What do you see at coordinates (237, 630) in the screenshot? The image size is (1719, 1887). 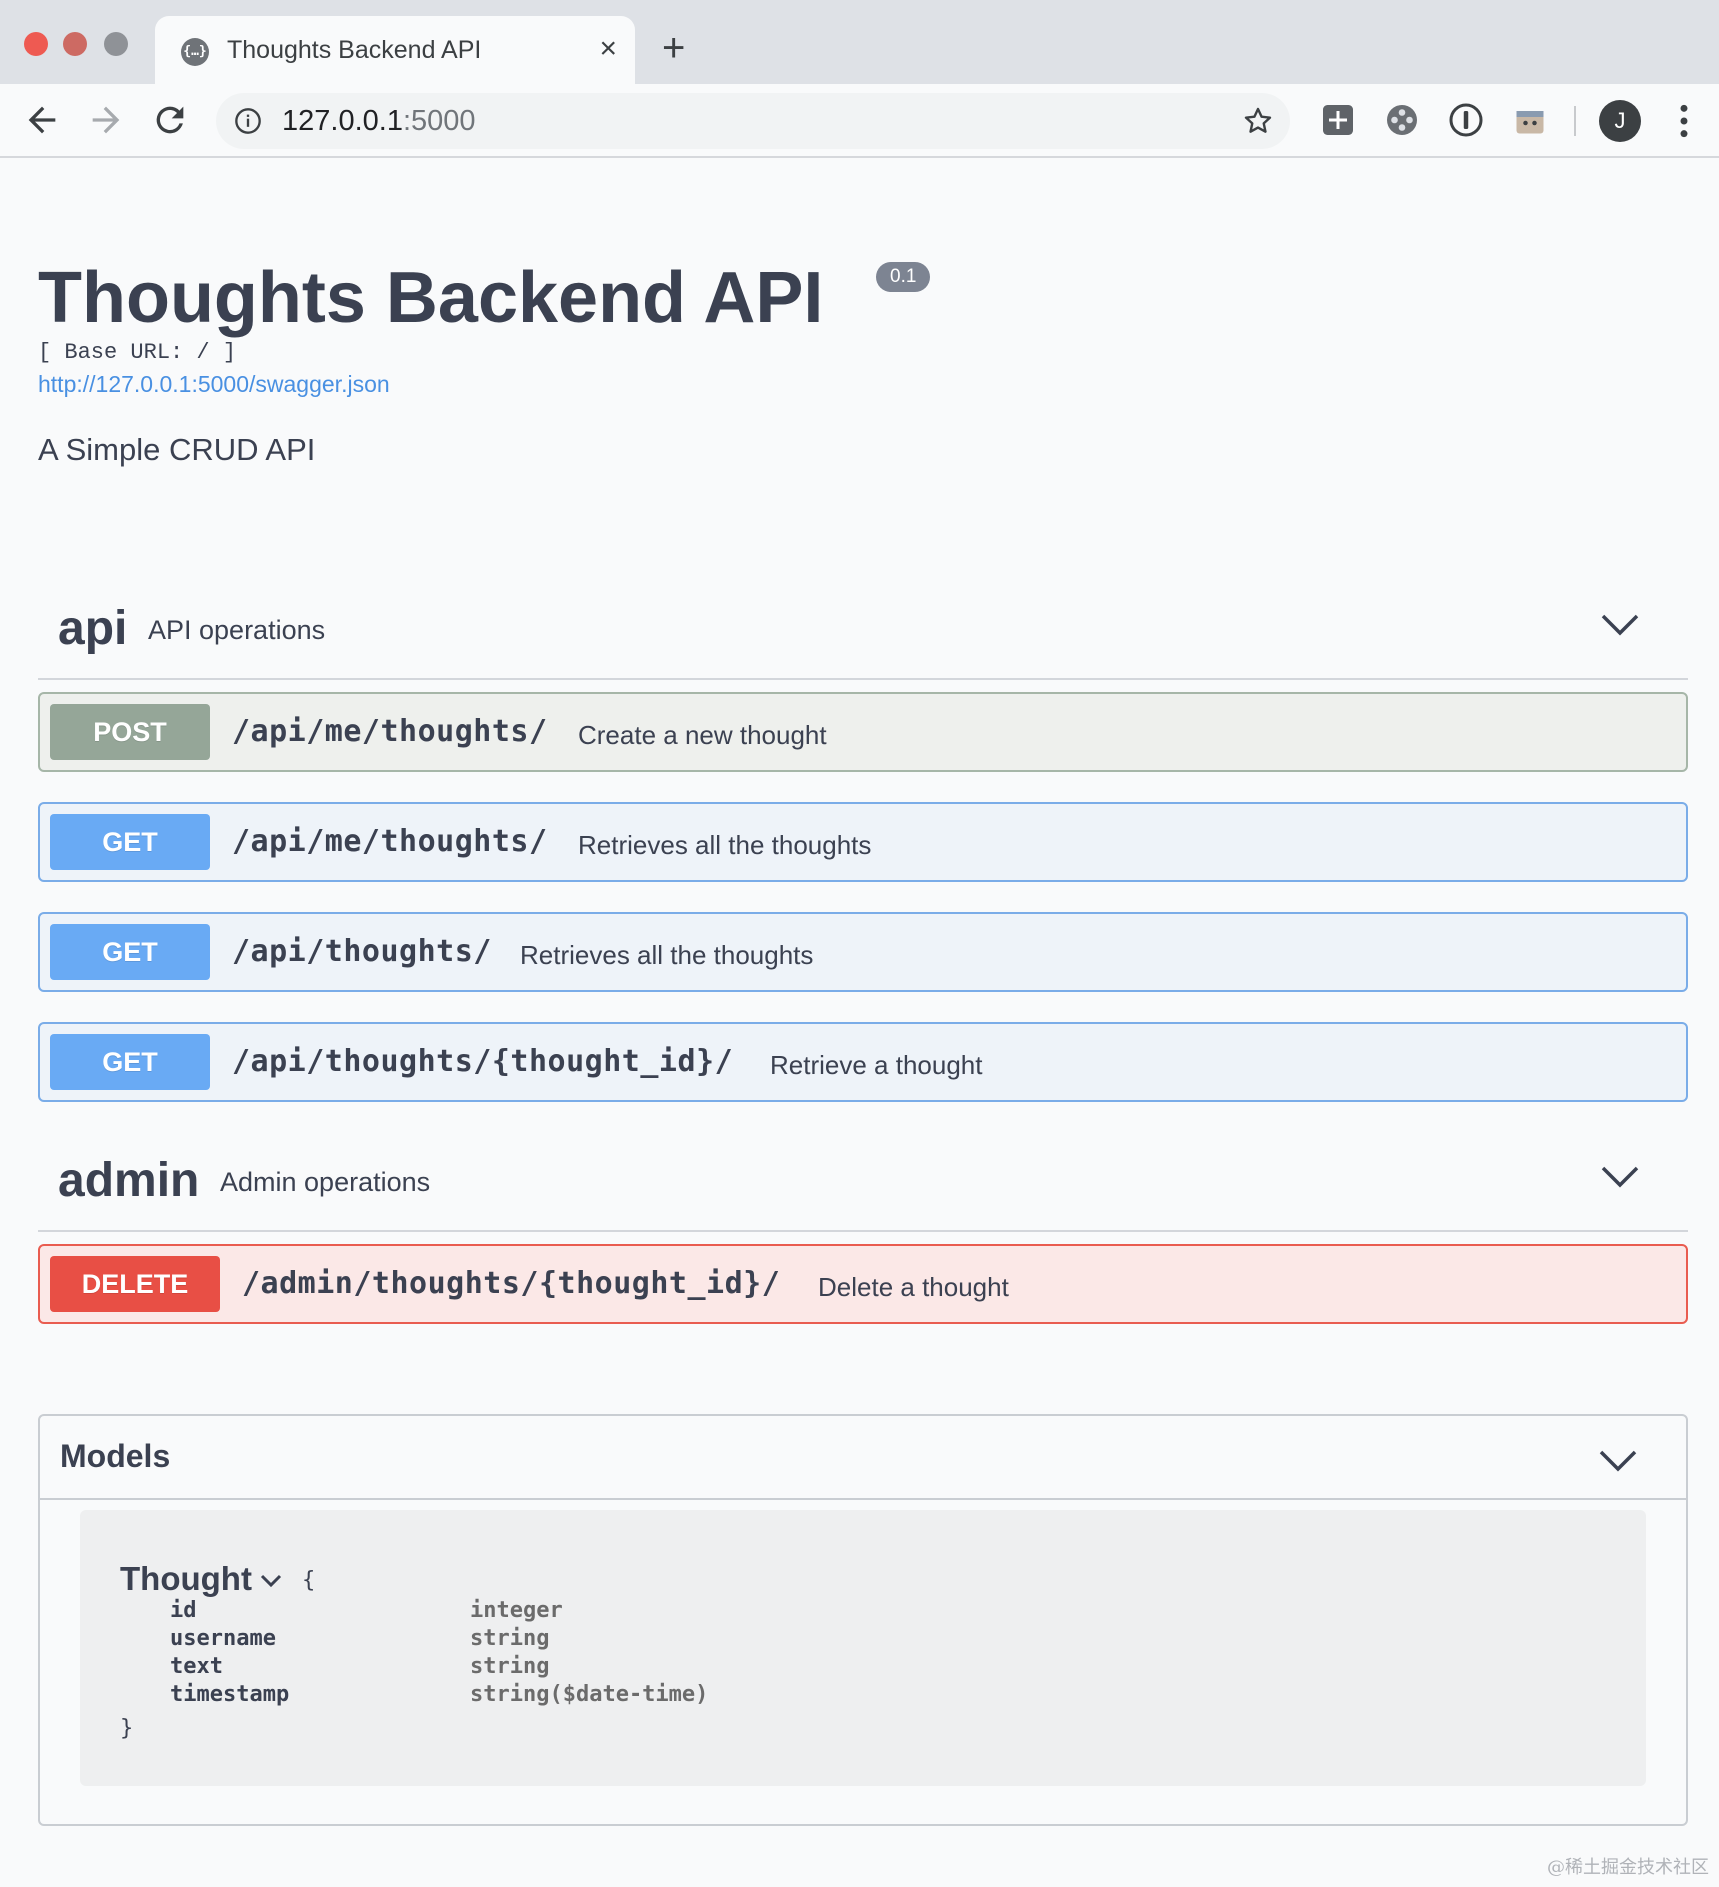 I see `tag-description: API operations` at bounding box center [237, 630].